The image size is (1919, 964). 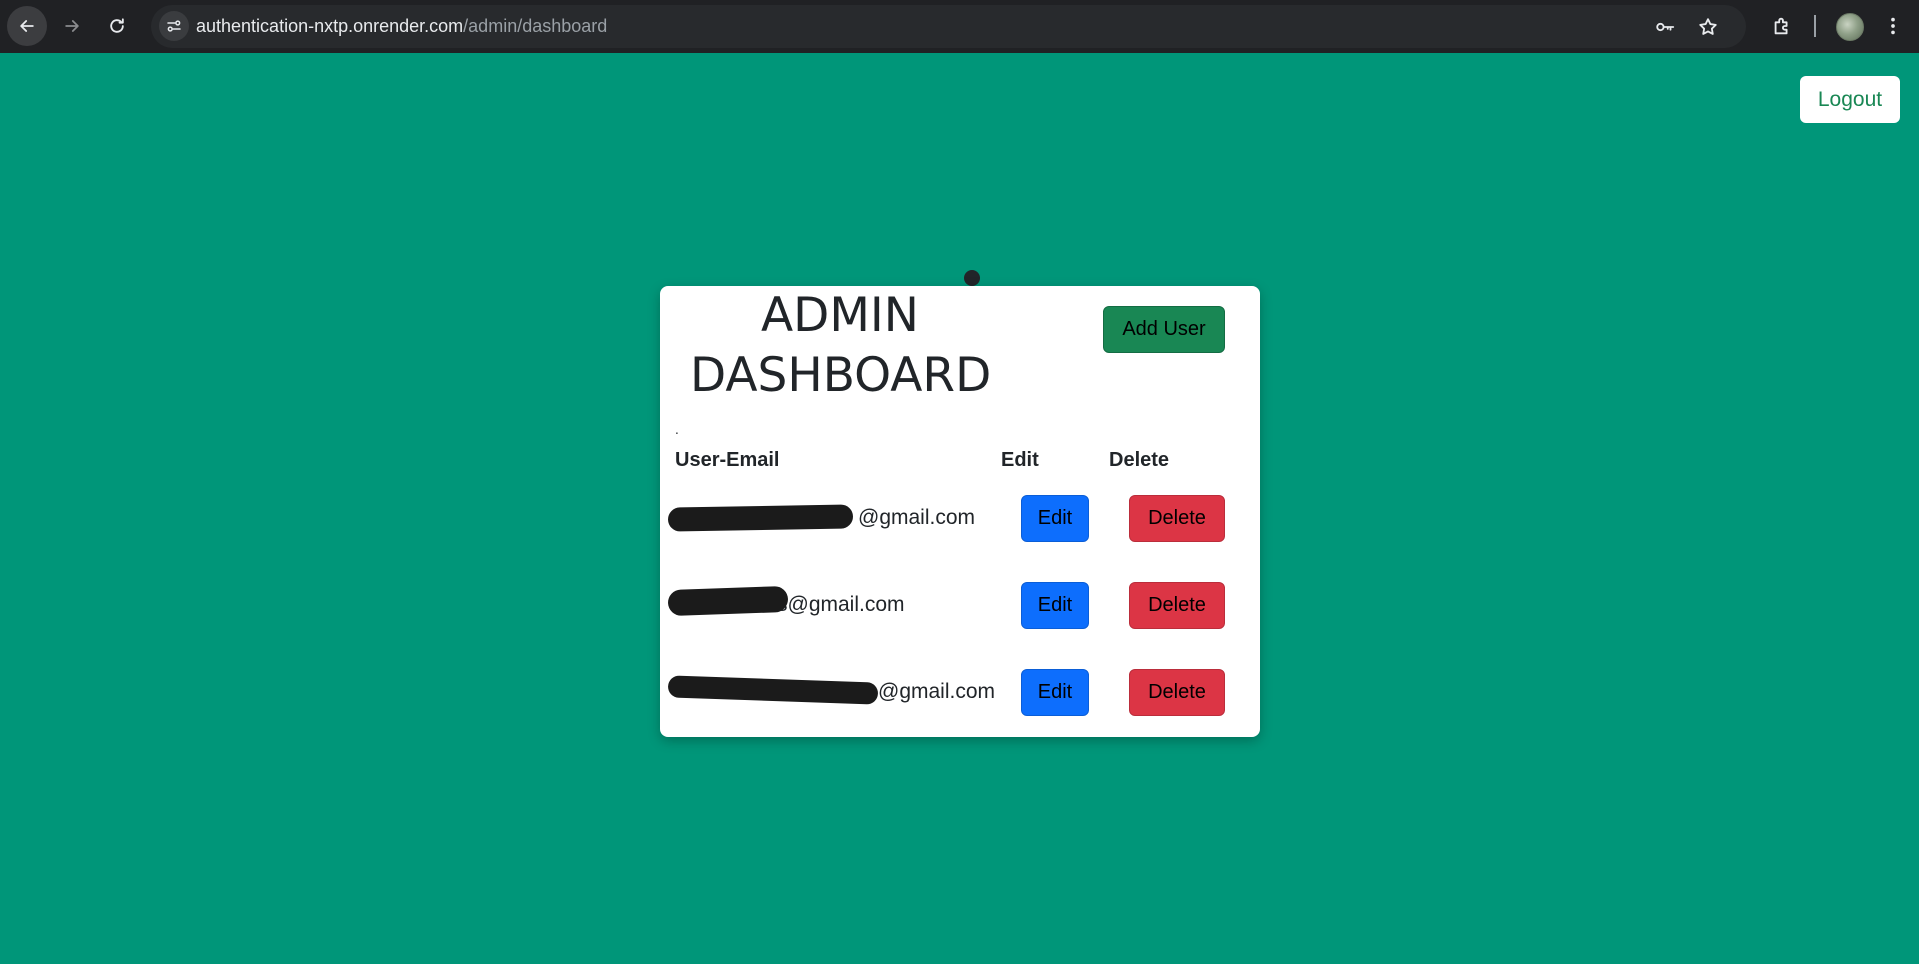 I want to click on logout-button: Logout, so click(x=1850, y=99).